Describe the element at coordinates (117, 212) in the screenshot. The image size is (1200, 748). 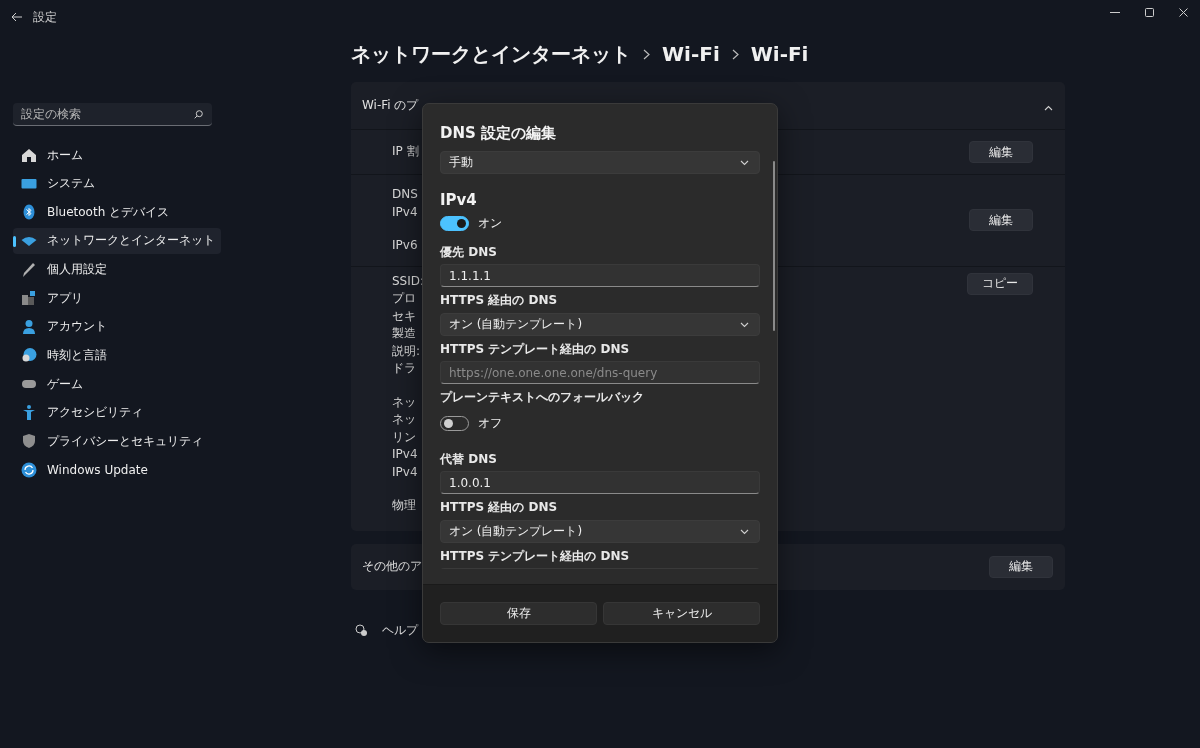
I see `sidebar-item: Bluetooth とデバイス` at that location.